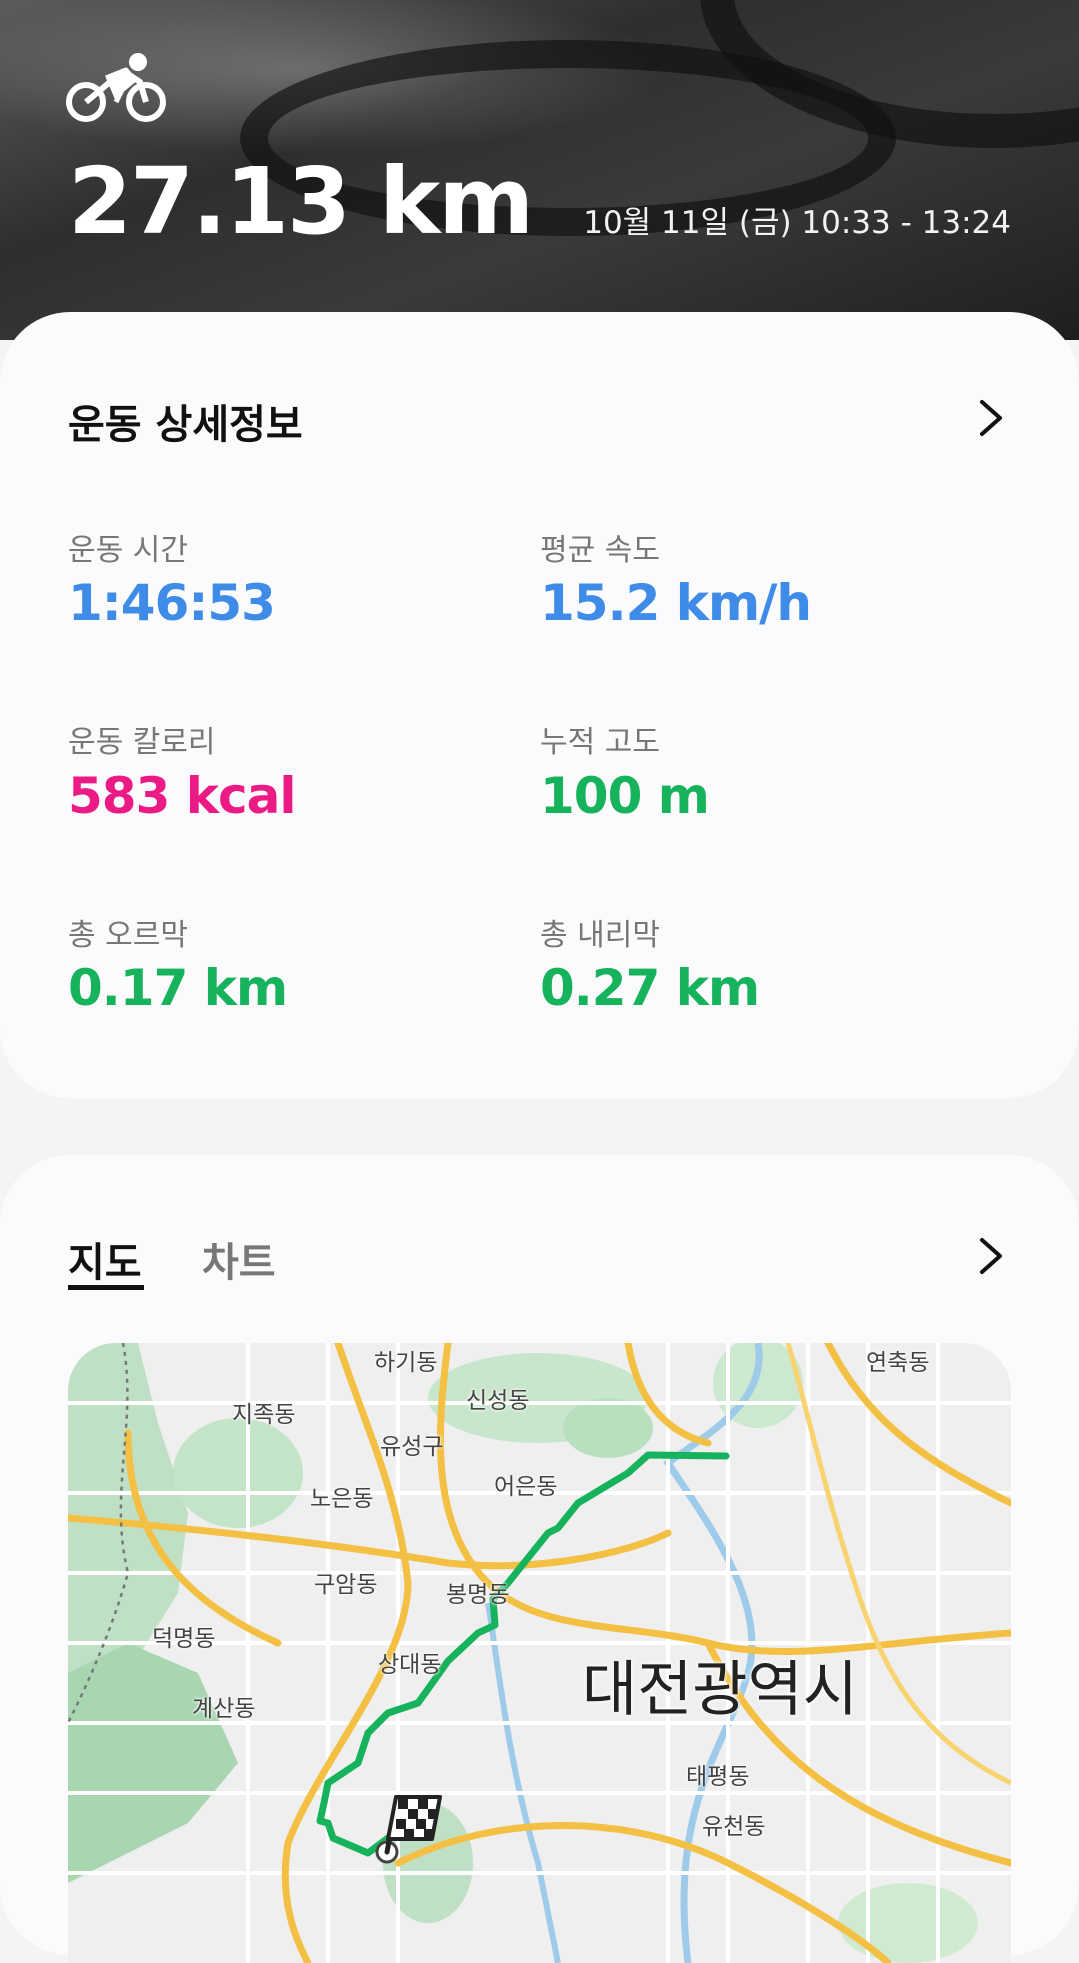 The width and height of the screenshot is (1079, 1963). What do you see at coordinates (406, 1363) in the screenshot?
I see `map-place-label: 하기동` at bounding box center [406, 1363].